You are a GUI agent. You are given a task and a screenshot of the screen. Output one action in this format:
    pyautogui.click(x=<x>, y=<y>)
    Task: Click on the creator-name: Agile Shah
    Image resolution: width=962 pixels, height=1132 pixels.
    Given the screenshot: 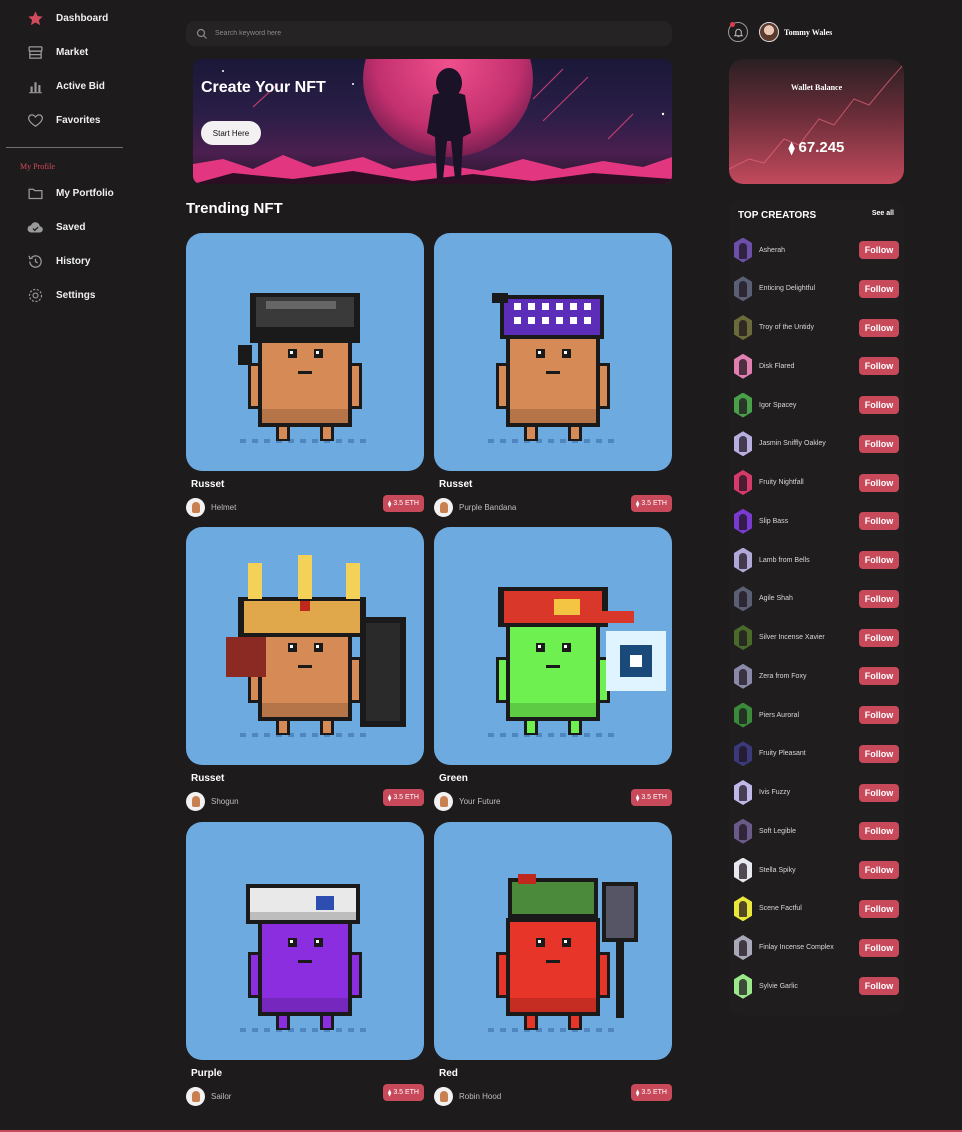 What is the action you would take?
    pyautogui.click(x=809, y=598)
    